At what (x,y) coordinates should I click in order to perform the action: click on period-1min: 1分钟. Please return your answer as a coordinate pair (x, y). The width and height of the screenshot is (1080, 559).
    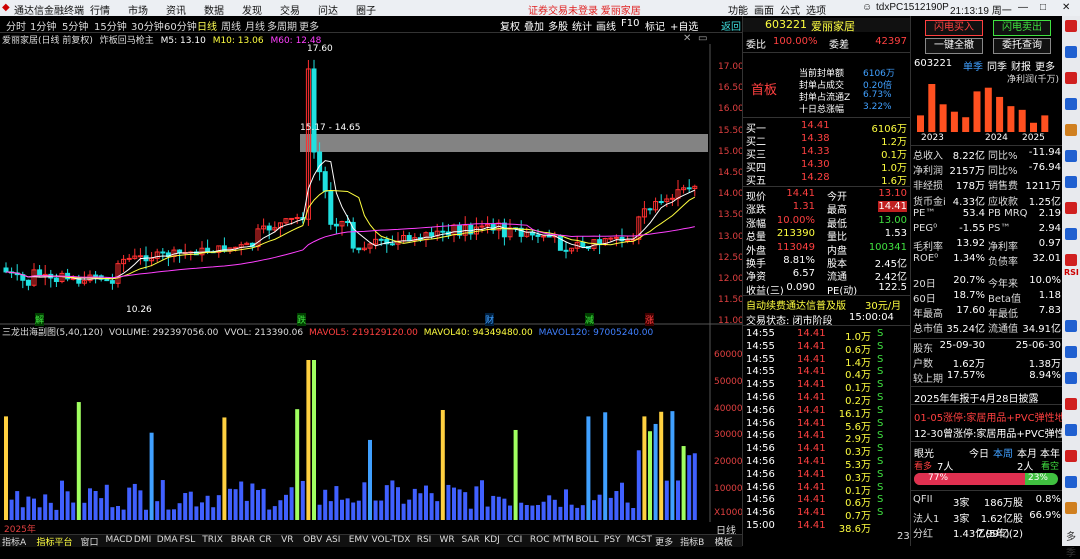
    Looking at the image, I should click on (43, 25).